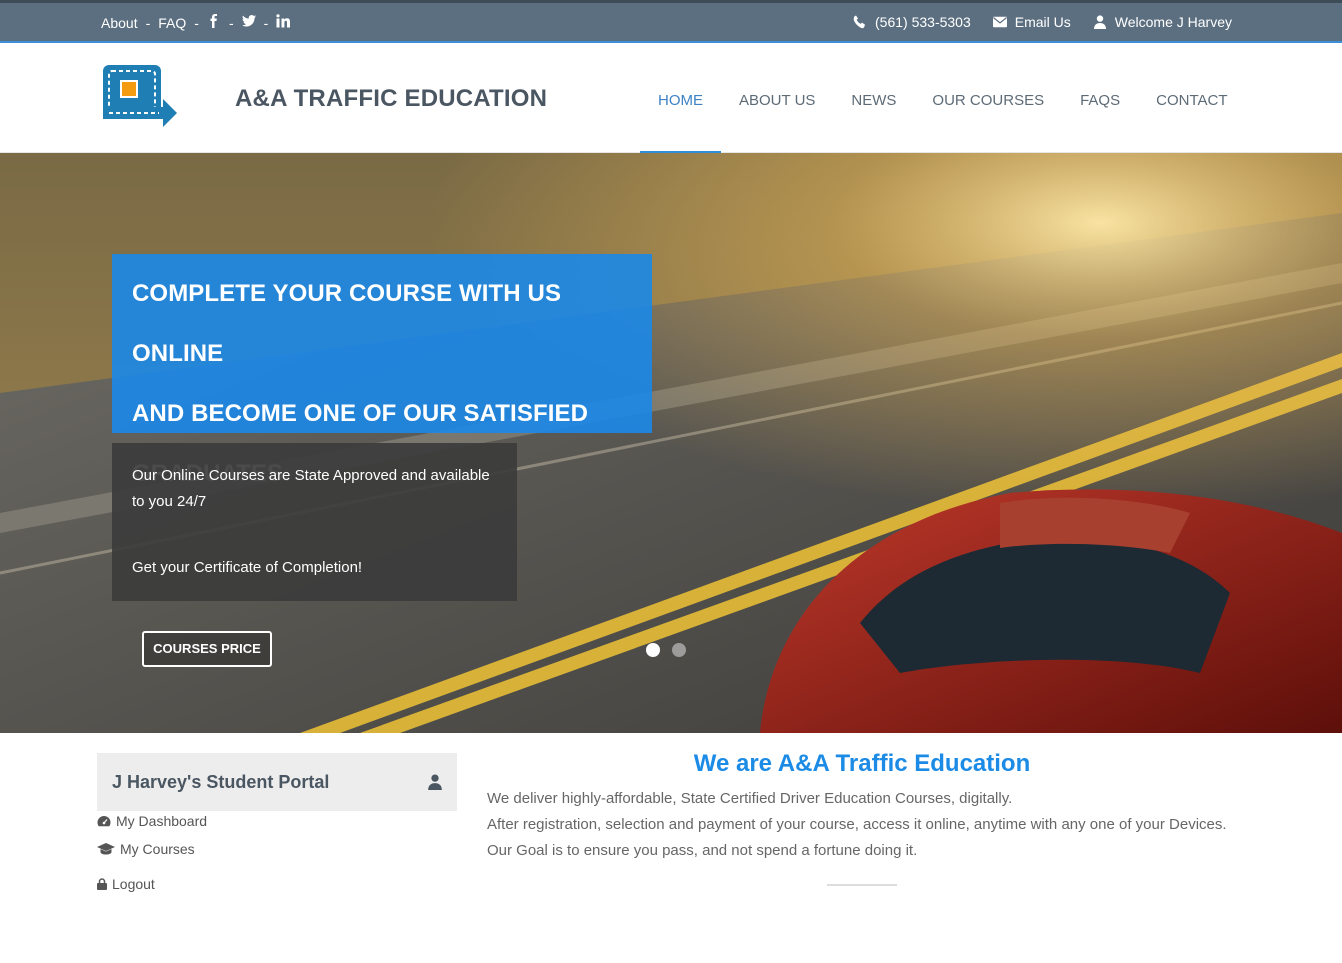  Describe the element at coordinates (777, 98) in the screenshot. I see `nav-about-us: ABOUT US` at that location.